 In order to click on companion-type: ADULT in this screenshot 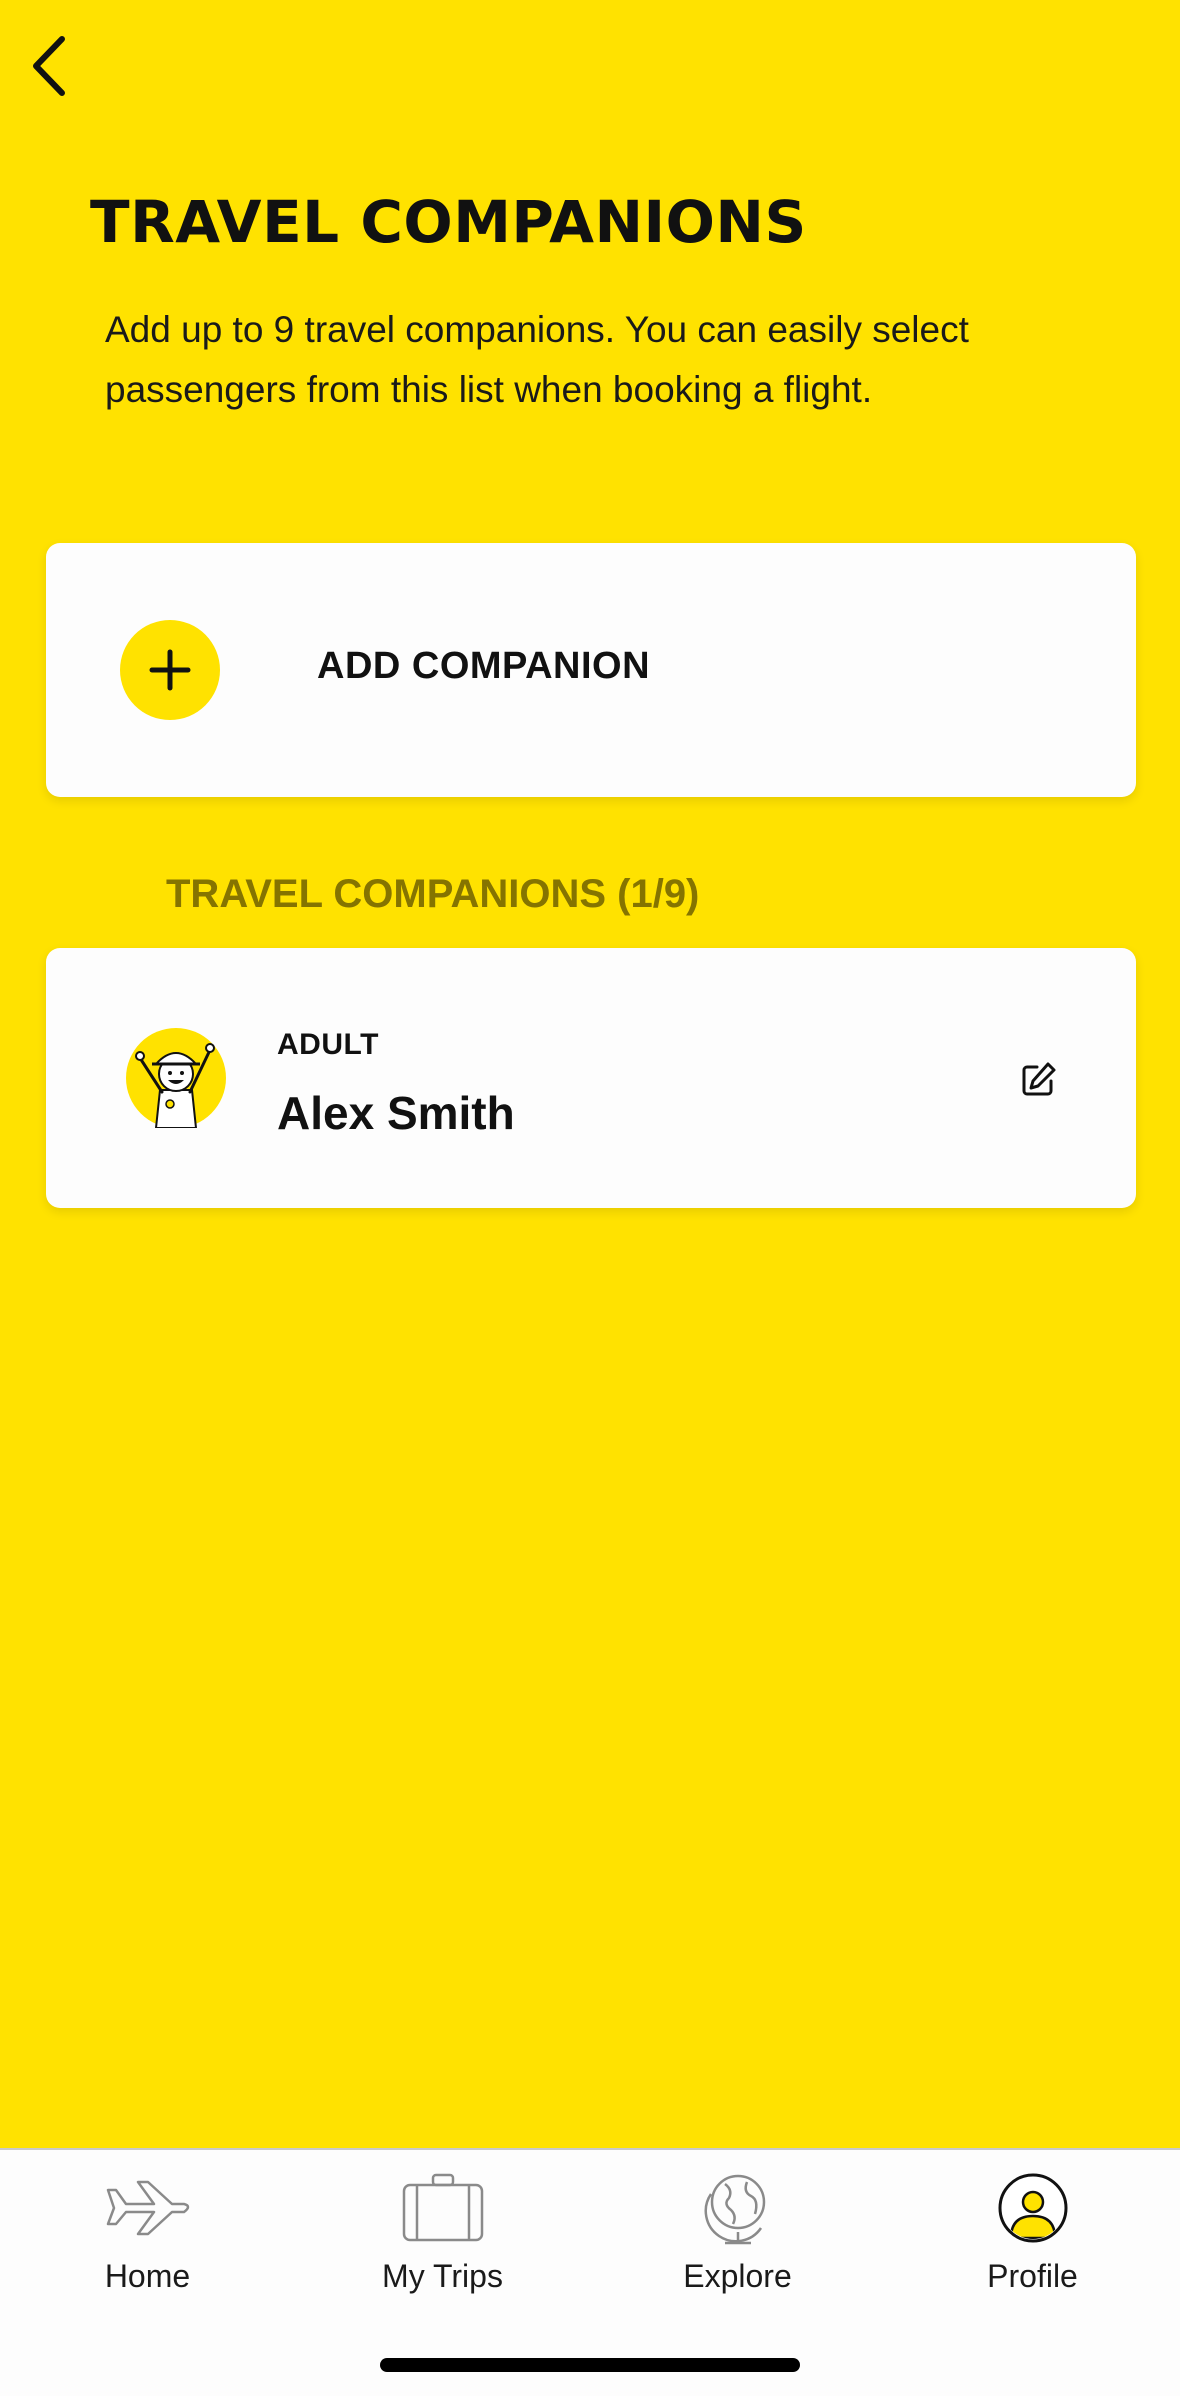, I will do `click(328, 1044)`.